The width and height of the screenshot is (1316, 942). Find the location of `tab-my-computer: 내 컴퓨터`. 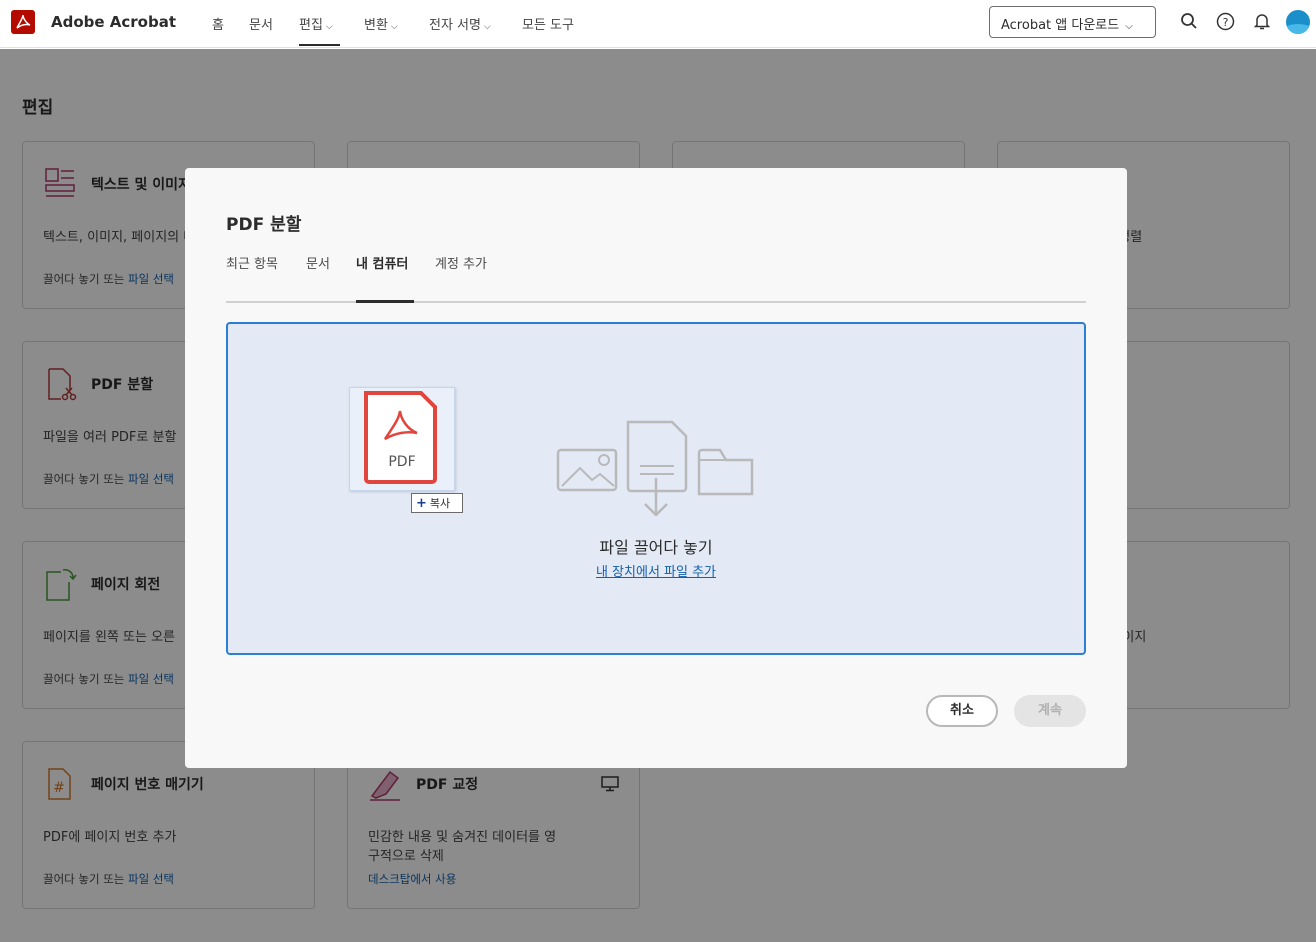

tab-my-computer: 내 컴퓨터 is located at coordinates (382, 262).